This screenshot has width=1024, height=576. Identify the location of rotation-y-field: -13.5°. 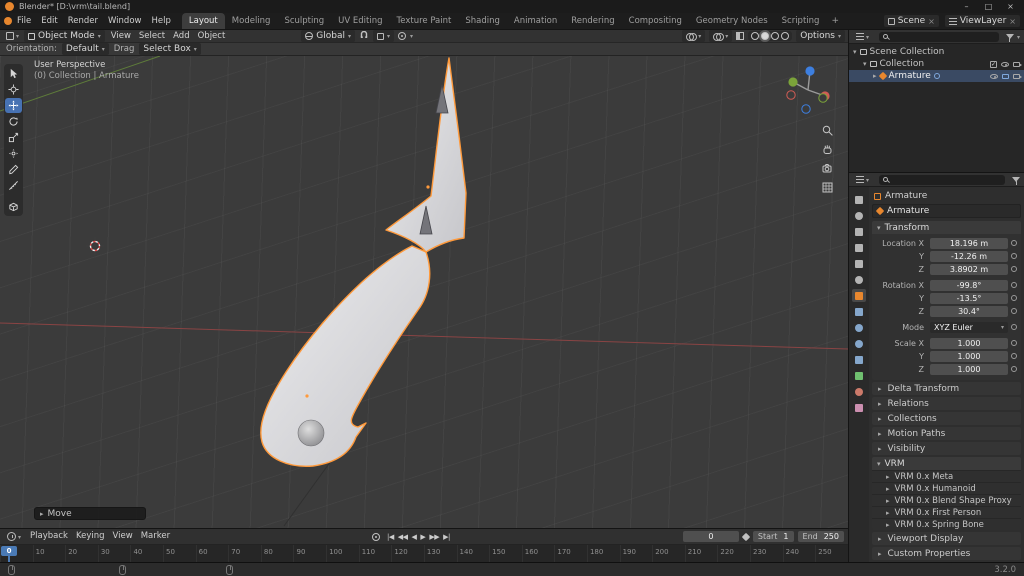
(969, 298).